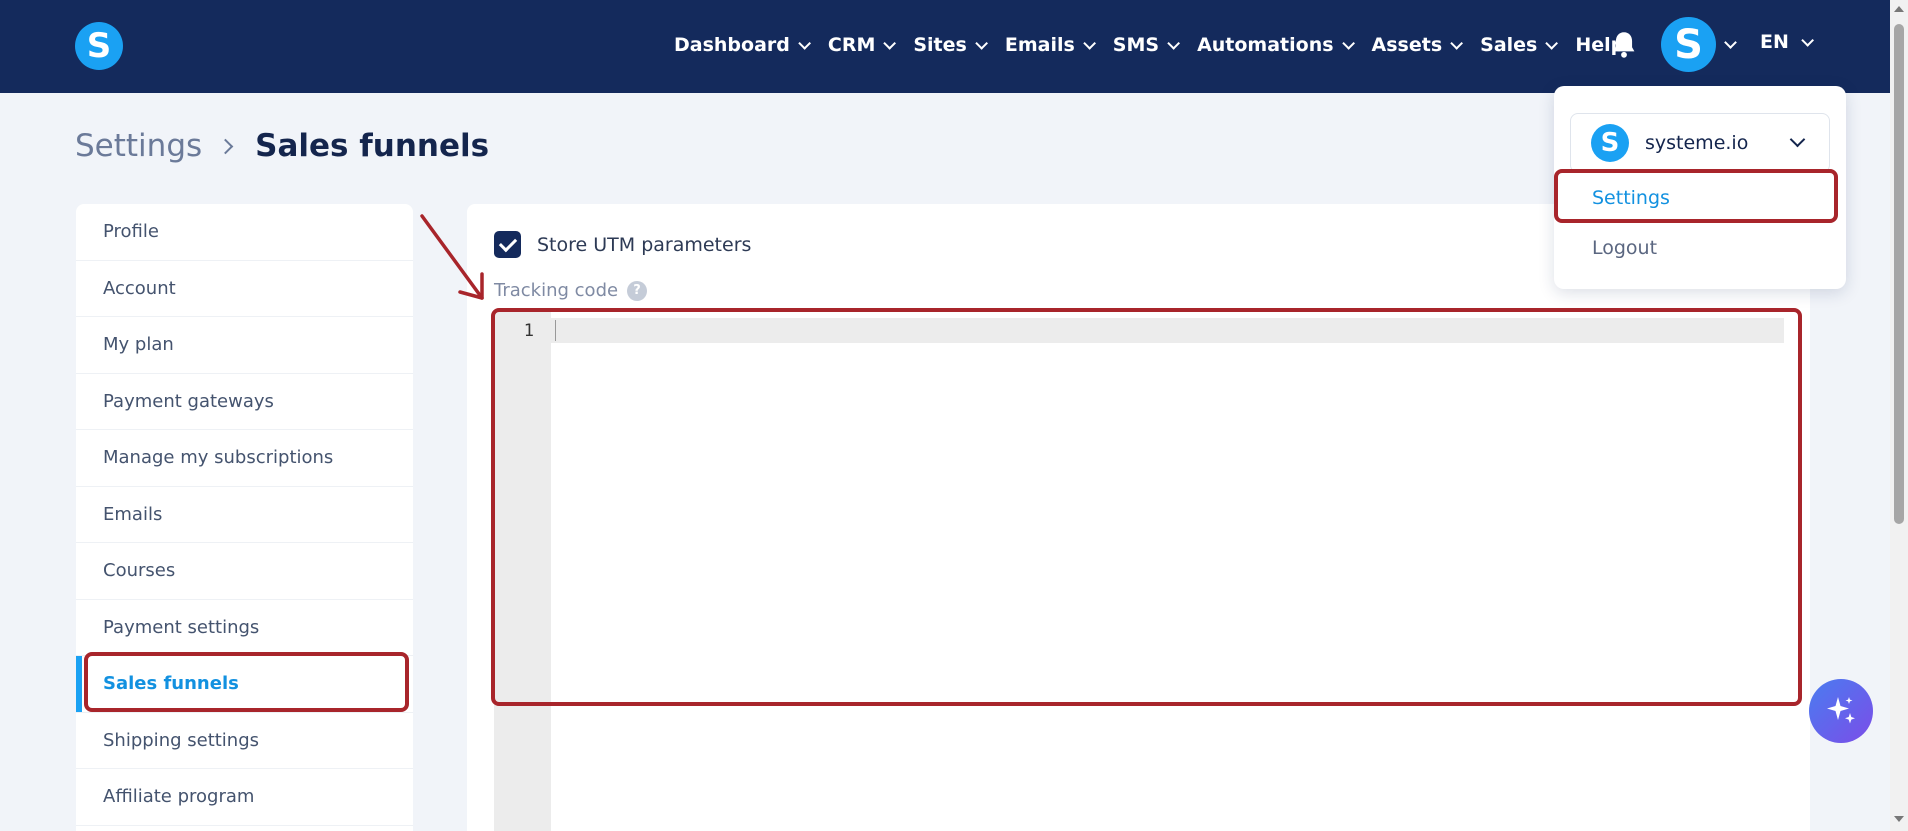 This screenshot has width=1908, height=831. What do you see at coordinates (1730, 42) in the screenshot?
I see `avatar-chevron-down-icon` at bounding box center [1730, 42].